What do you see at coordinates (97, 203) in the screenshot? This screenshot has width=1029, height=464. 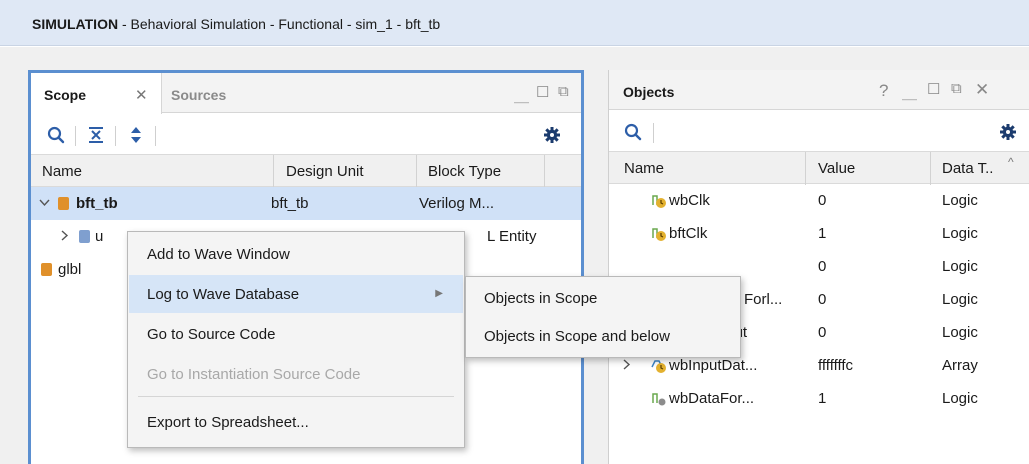 I see `scope-row-name: bft_tb` at bounding box center [97, 203].